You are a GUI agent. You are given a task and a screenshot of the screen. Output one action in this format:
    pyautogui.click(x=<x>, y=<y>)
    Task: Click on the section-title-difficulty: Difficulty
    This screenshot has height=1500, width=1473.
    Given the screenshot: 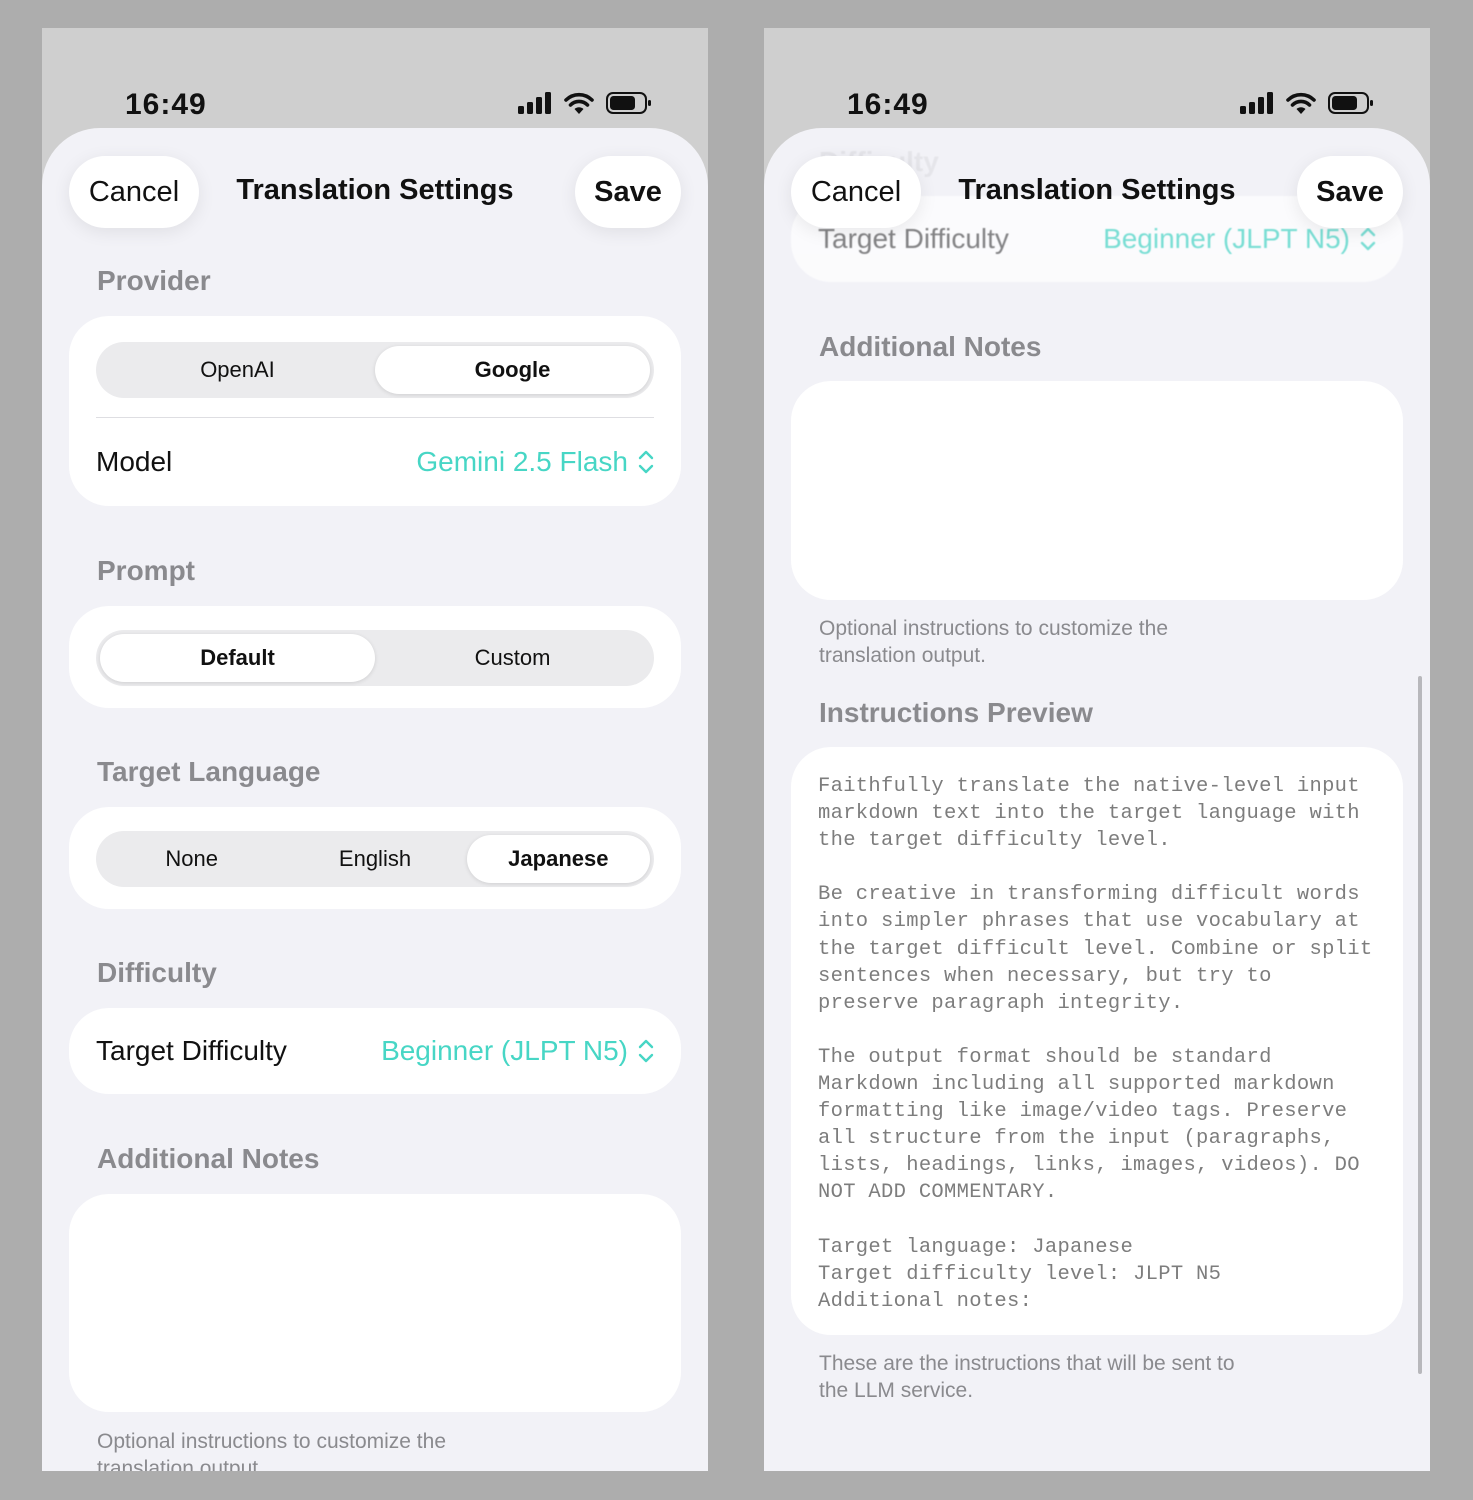 What is the action you would take?
    pyautogui.click(x=157, y=972)
    